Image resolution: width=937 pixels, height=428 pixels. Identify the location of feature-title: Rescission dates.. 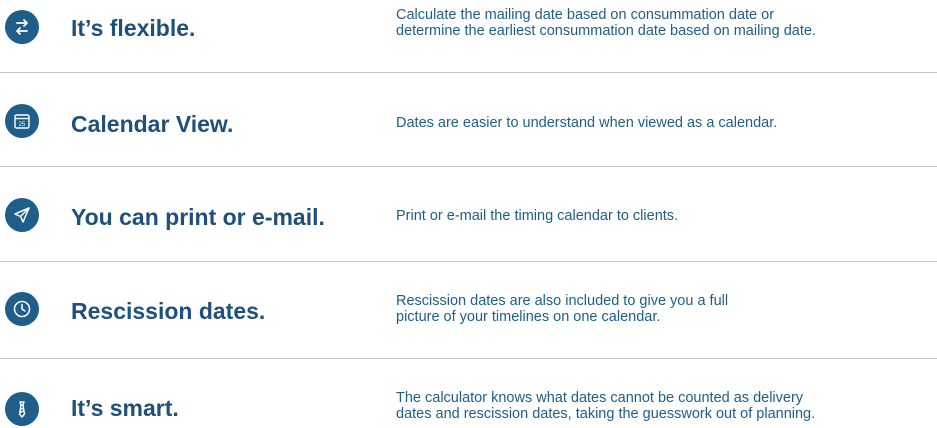
(168, 311).